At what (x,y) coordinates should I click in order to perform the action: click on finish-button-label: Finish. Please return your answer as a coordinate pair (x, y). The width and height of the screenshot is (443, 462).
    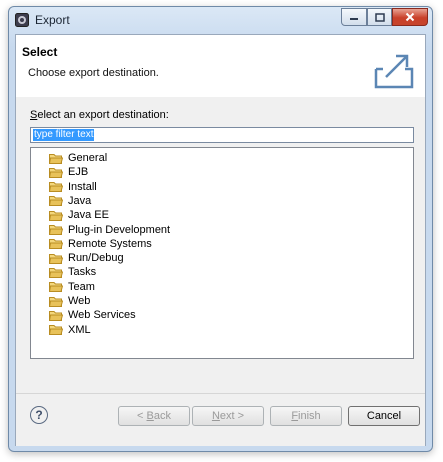
    Looking at the image, I should click on (306, 416).